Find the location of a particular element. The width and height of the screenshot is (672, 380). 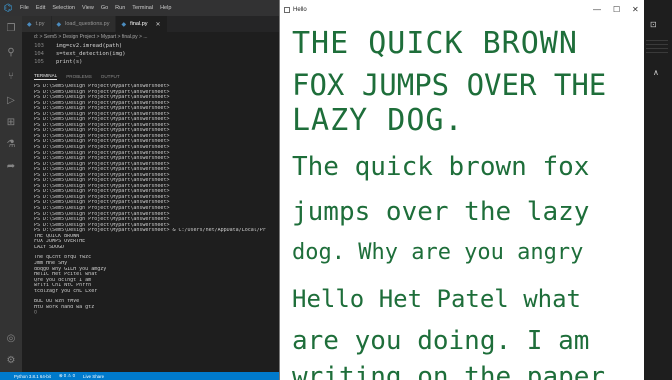

settings-gear-icon: ⚙ is located at coordinates (11, 360).